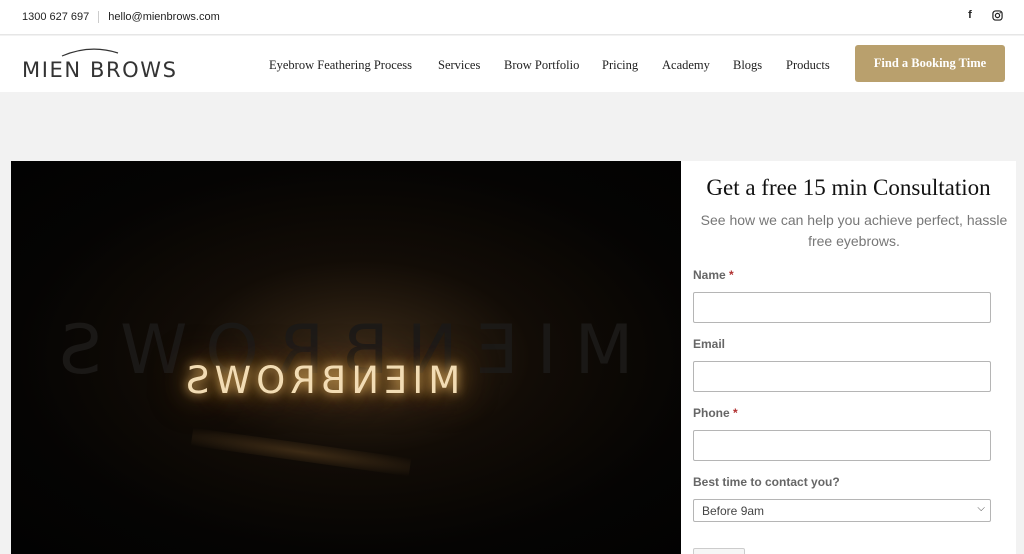 The image size is (1024, 554). I want to click on logo-text: MIEN BROWS, so click(100, 70).